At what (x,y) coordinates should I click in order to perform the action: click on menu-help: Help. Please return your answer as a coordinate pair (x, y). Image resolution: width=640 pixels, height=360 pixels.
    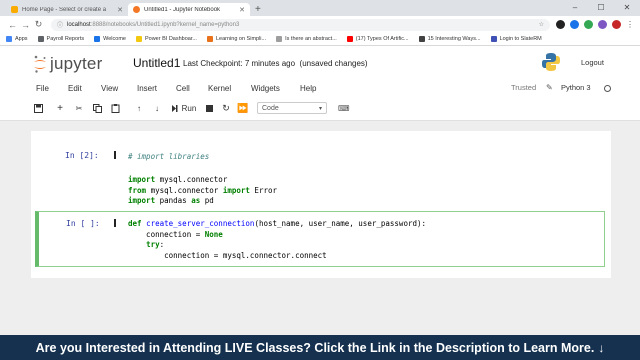
    Looking at the image, I should click on (308, 88).